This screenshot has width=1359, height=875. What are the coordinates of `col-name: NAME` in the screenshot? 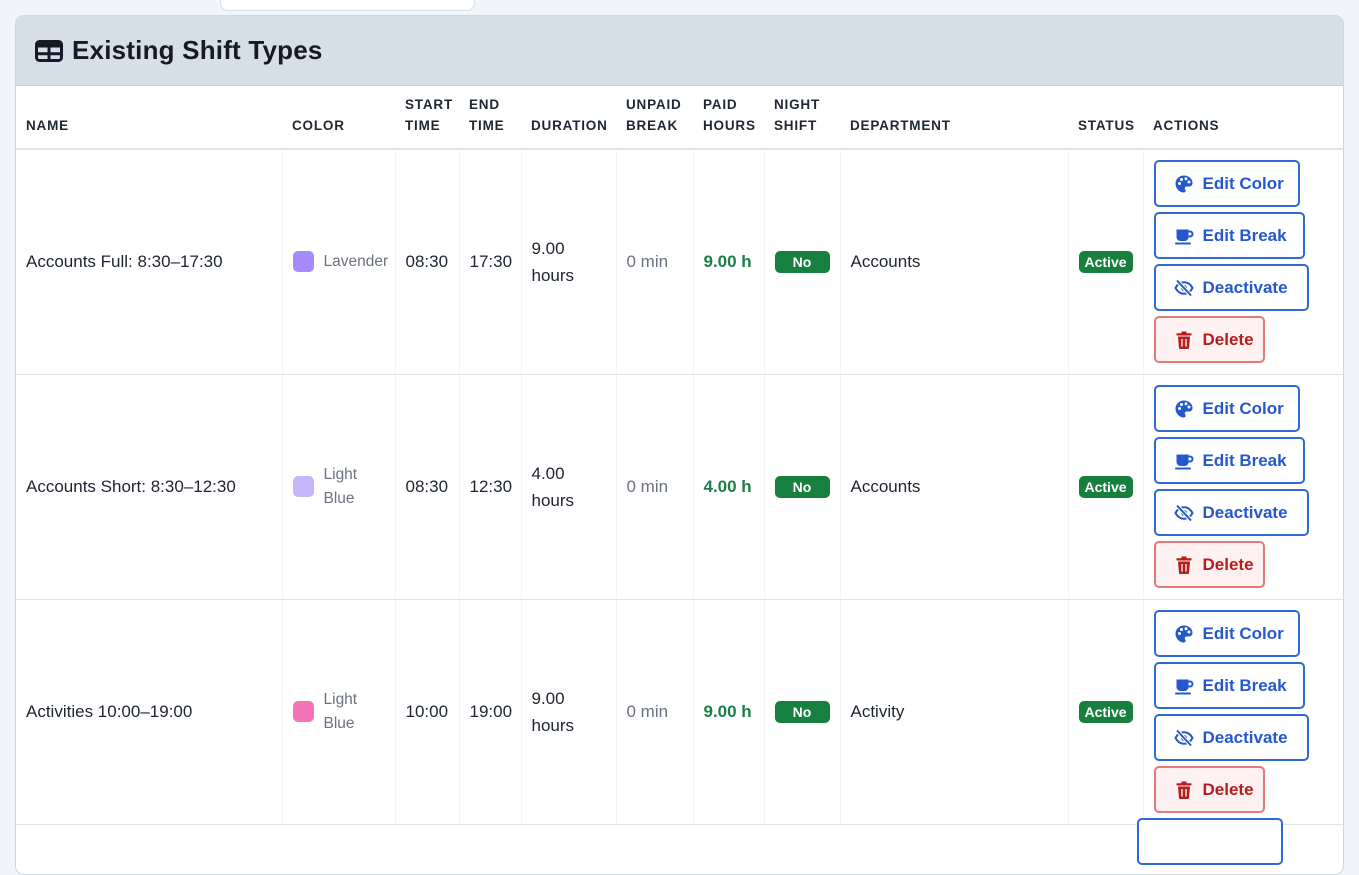 It's located at (149, 118).